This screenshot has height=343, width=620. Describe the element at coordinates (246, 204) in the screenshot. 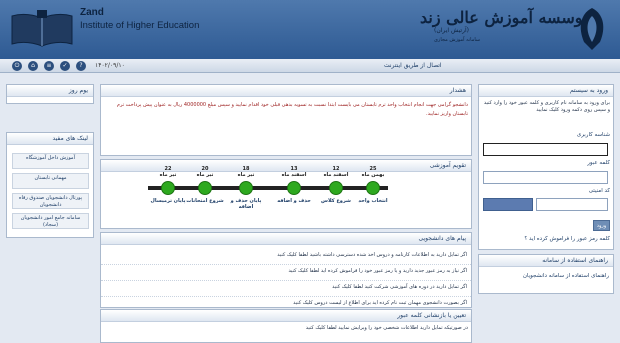

I see `event-label: پایان حذف و اضافه` at that location.